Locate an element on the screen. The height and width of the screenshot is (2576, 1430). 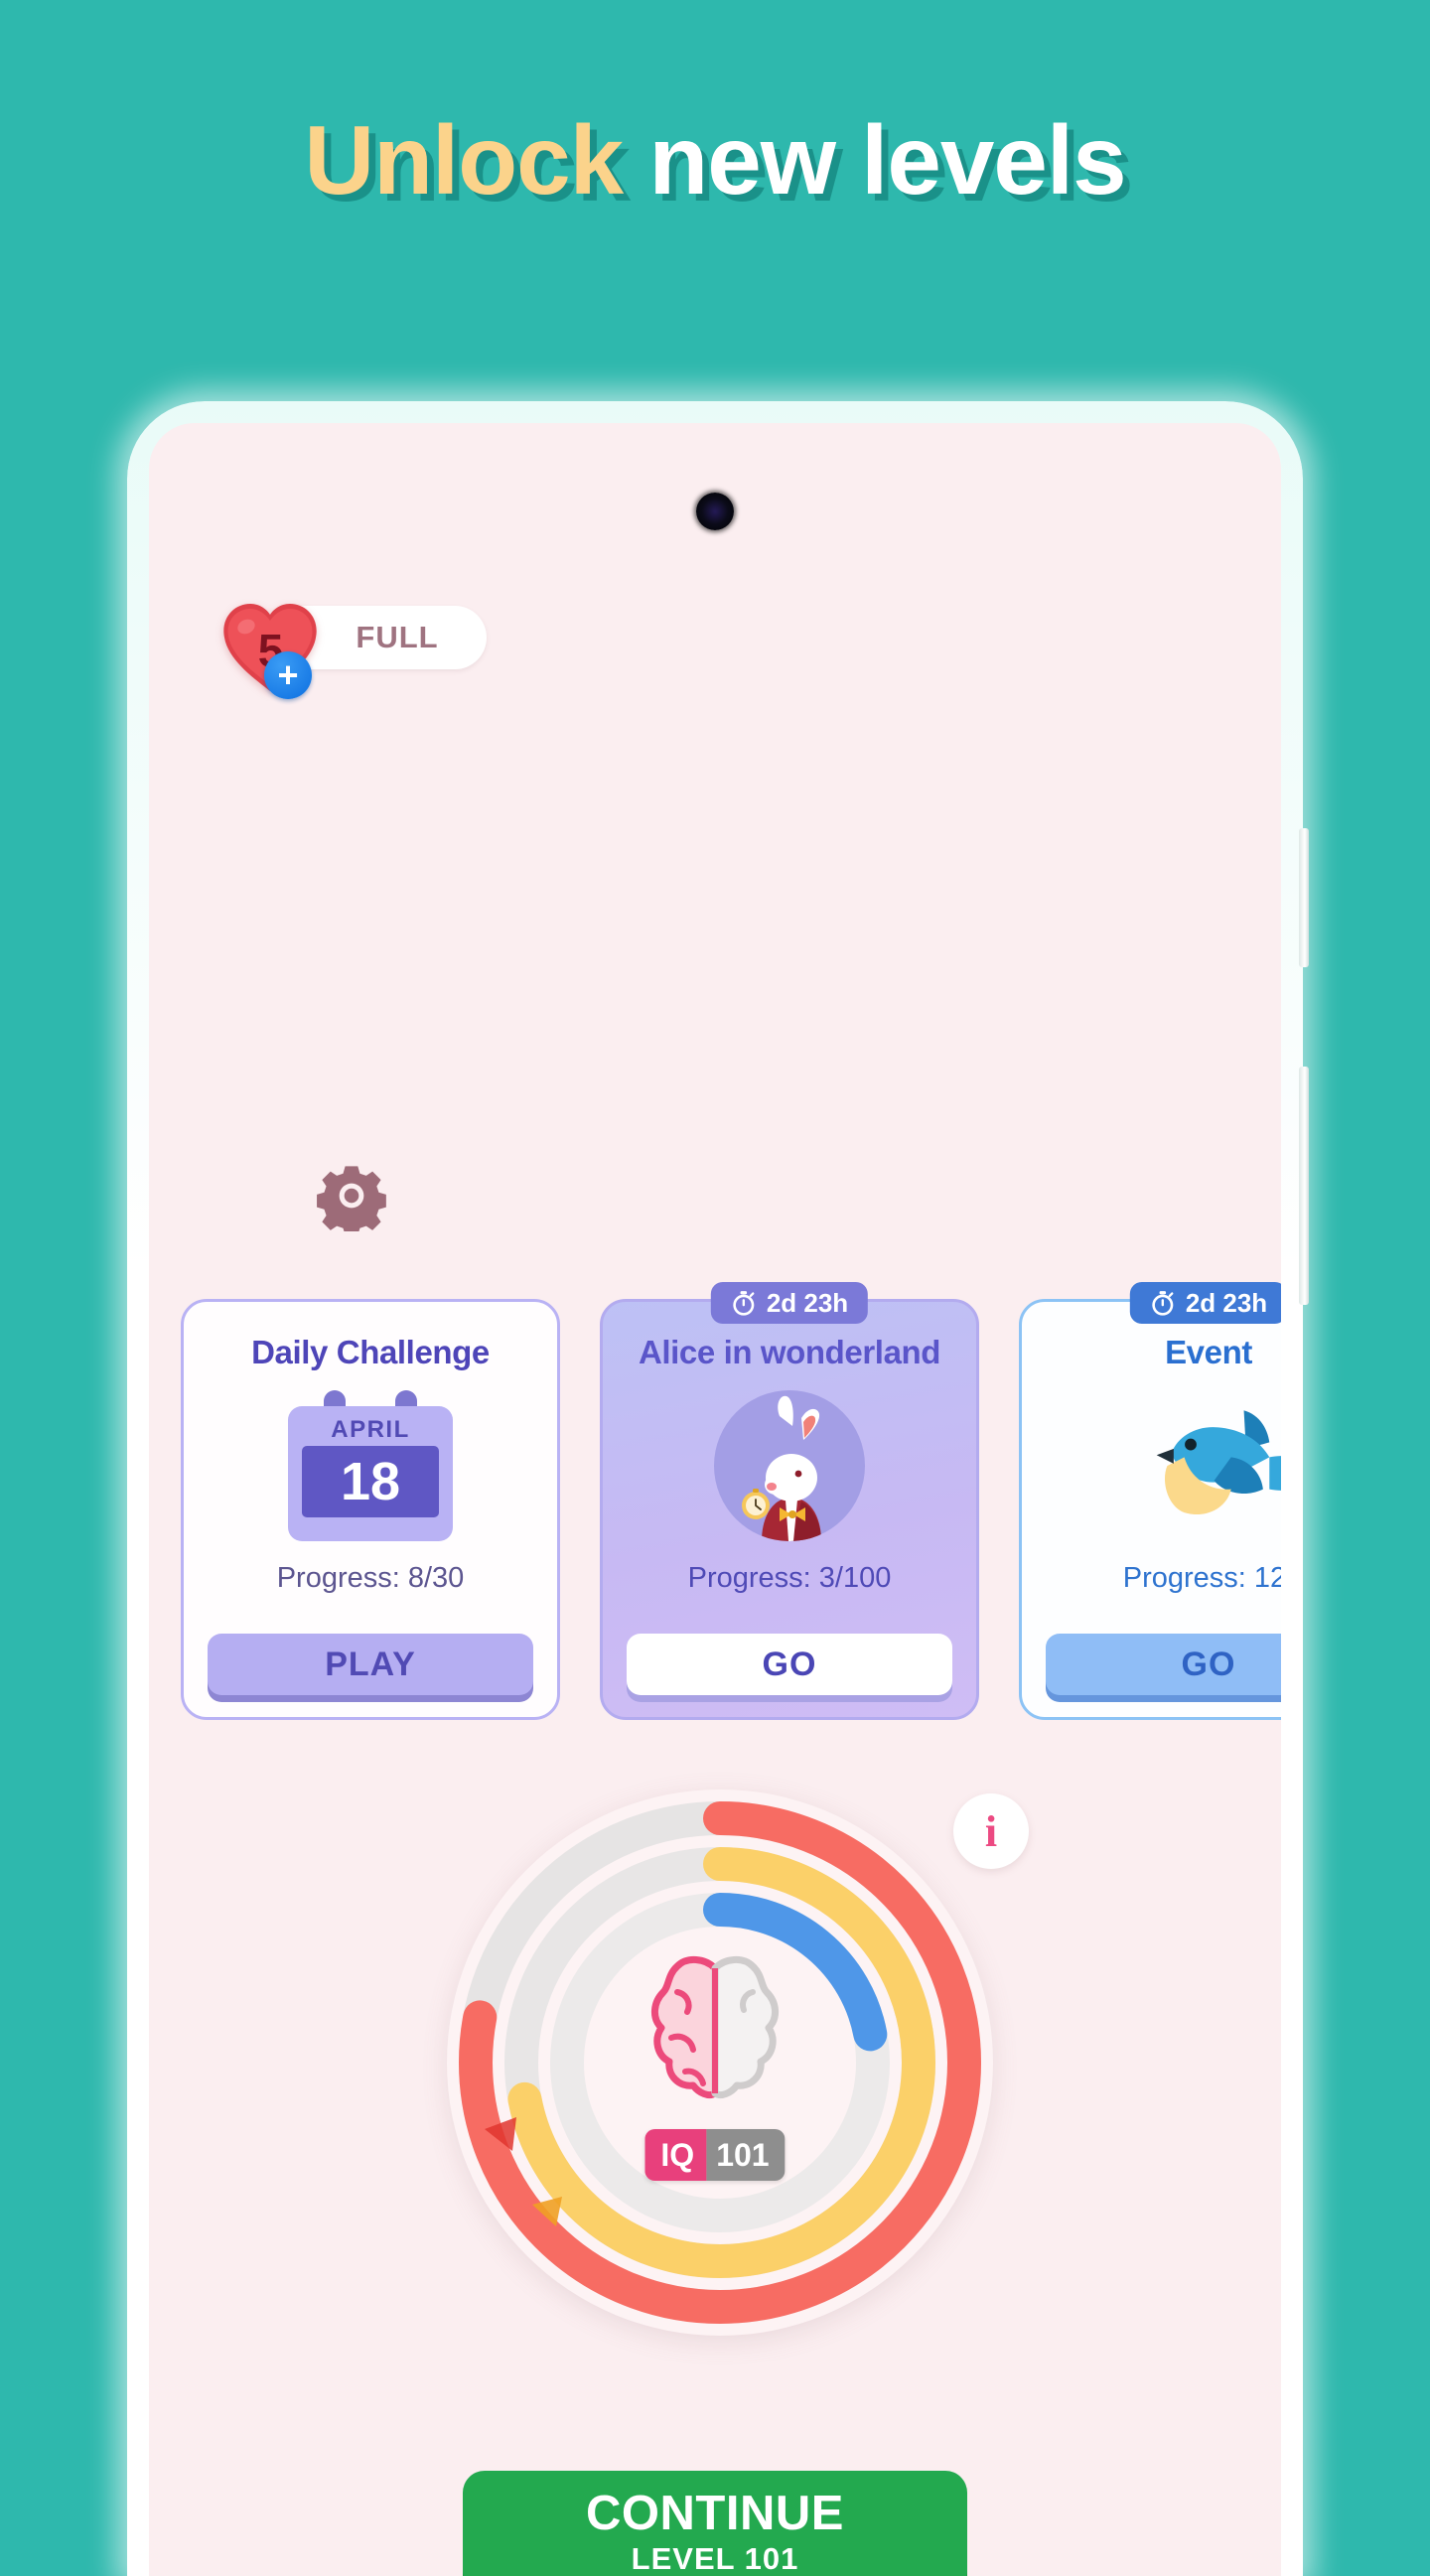
calendar-icon: APRIL 18 is located at coordinates (371, 1466).